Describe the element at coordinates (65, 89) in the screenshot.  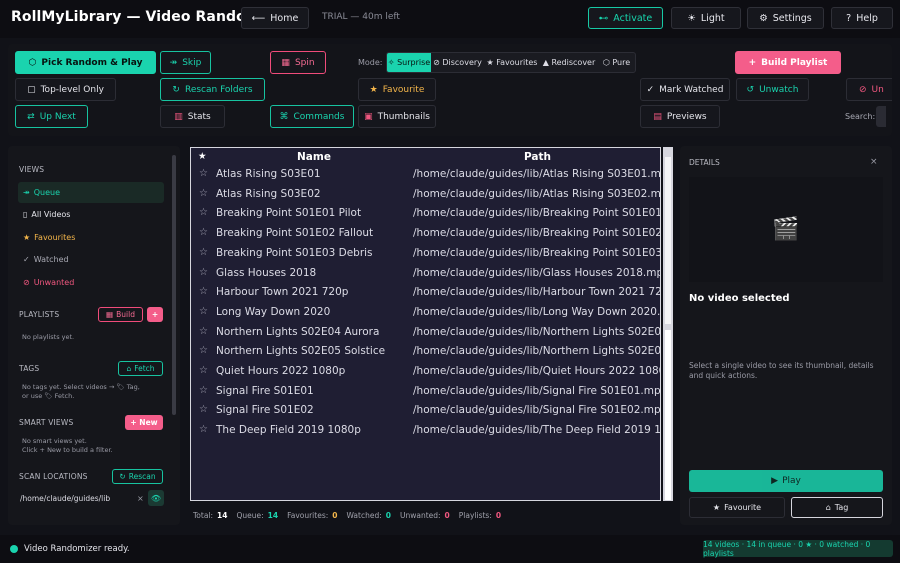
I see `top-level-only-toggle: ▢ Top-level Only` at that location.